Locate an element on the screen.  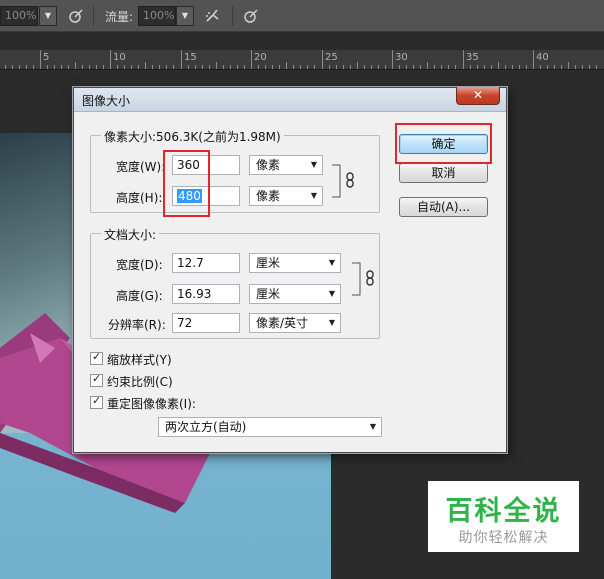
flow-dropdown-button: ▼ is located at coordinates (185, 16).